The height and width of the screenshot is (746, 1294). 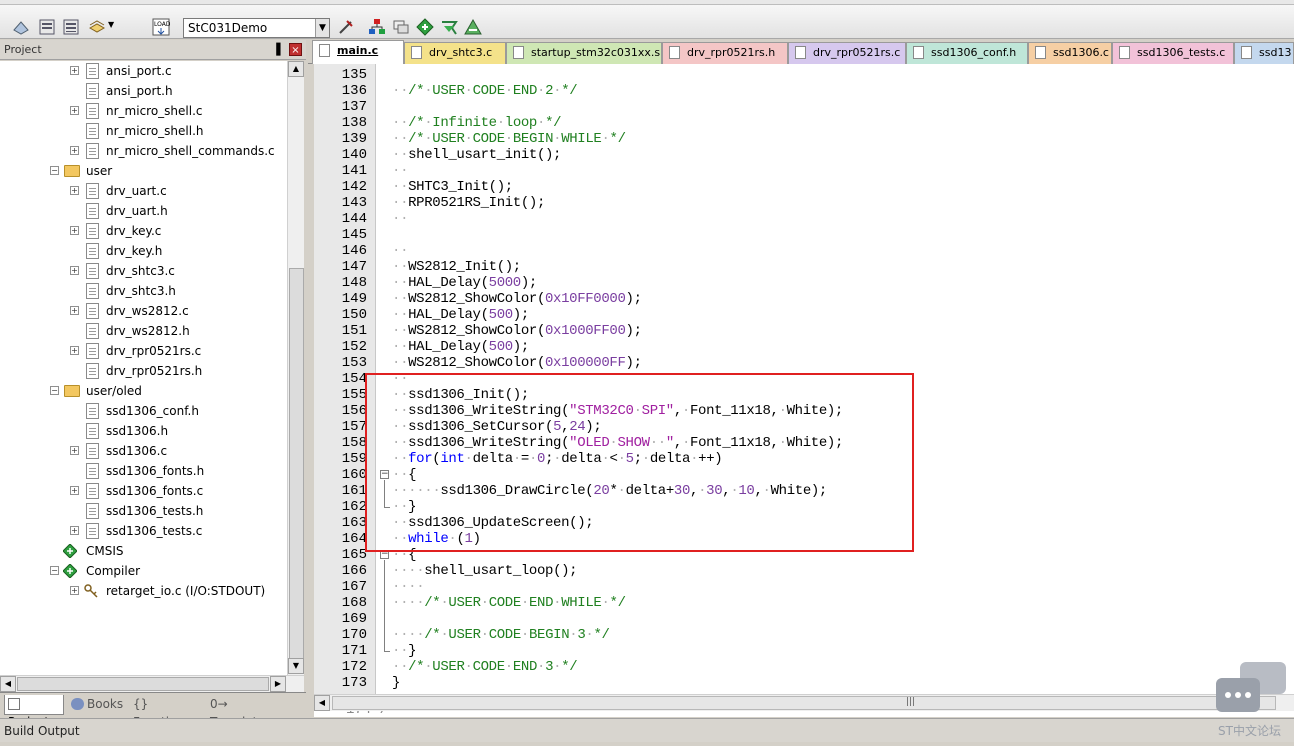 What do you see at coordinates (34, 712) in the screenshot?
I see `panel-tab: Project` at bounding box center [34, 712].